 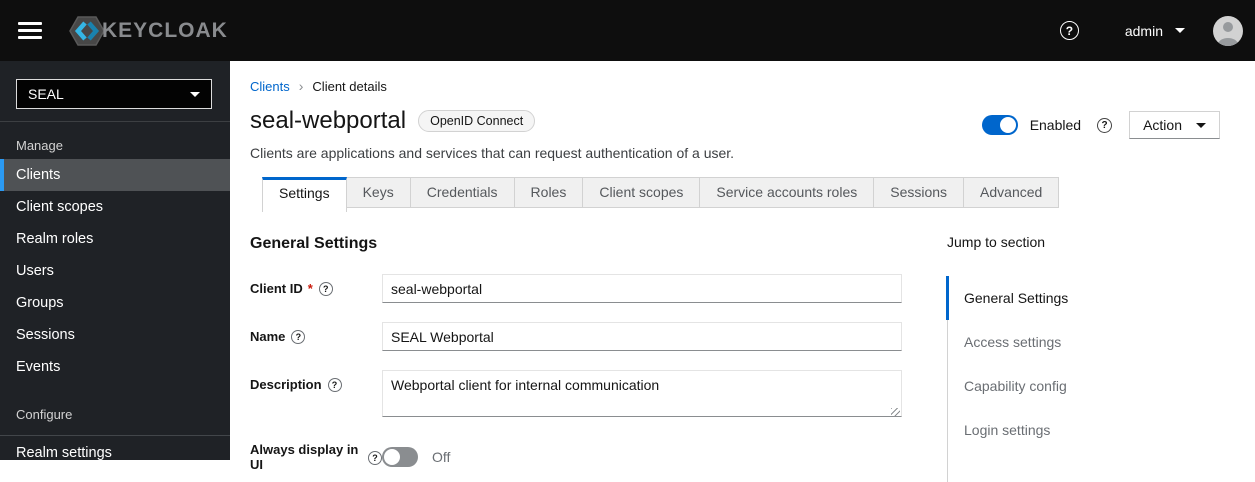 What do you see at coordinates (349, 86) in the screenshot?
I see `breadcrumb-current: Client details` at bounding box center [349, 86].